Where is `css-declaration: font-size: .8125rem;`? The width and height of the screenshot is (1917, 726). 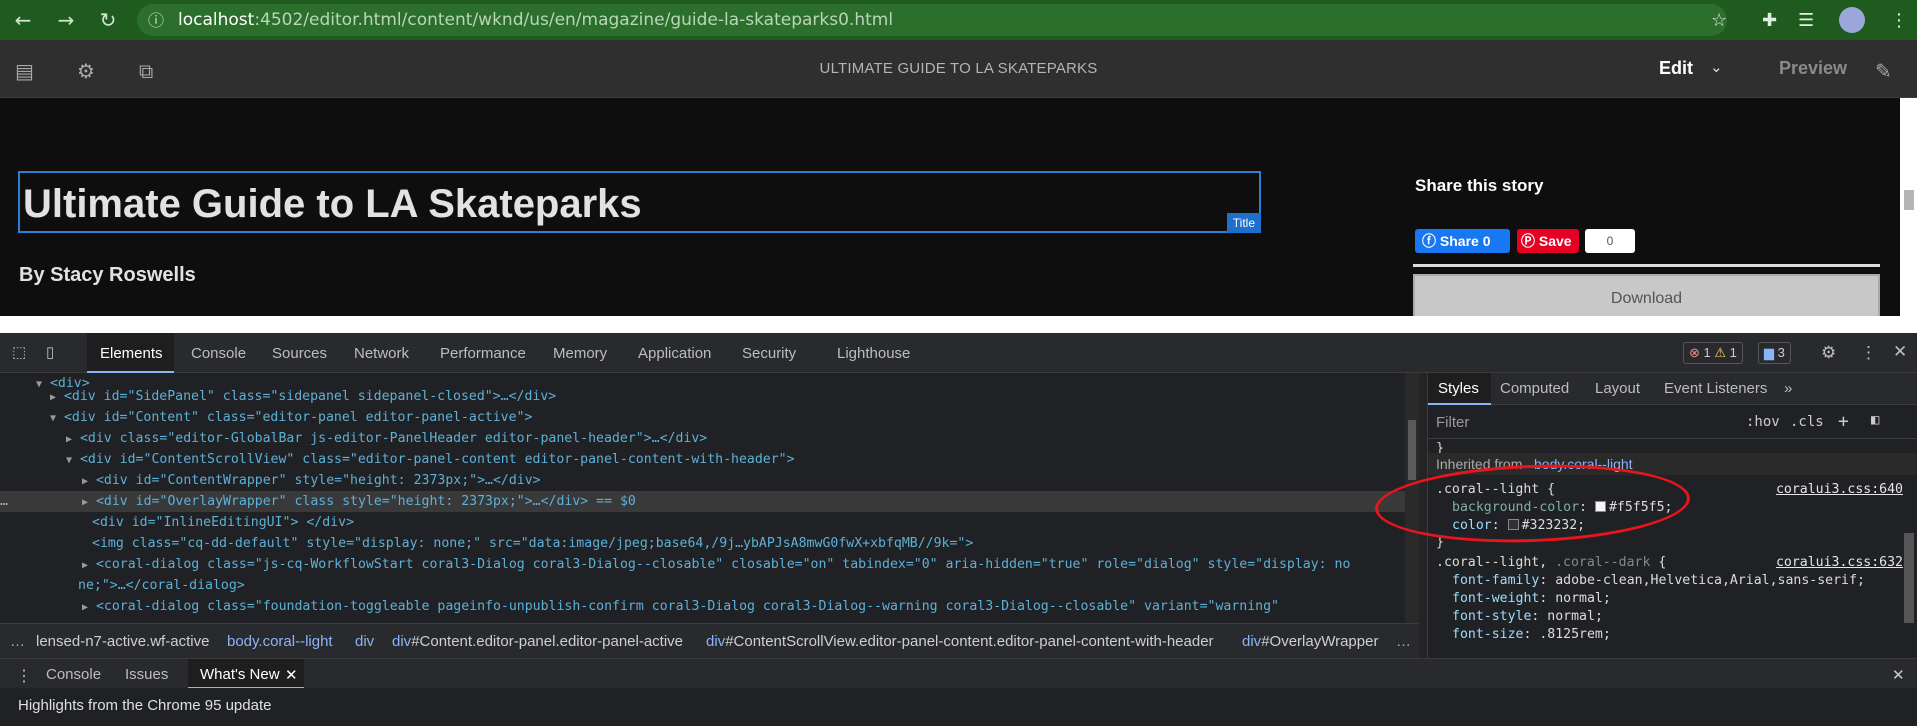
css-declaration: font-size: .8125rem; is located at coordinates (1531, 634).